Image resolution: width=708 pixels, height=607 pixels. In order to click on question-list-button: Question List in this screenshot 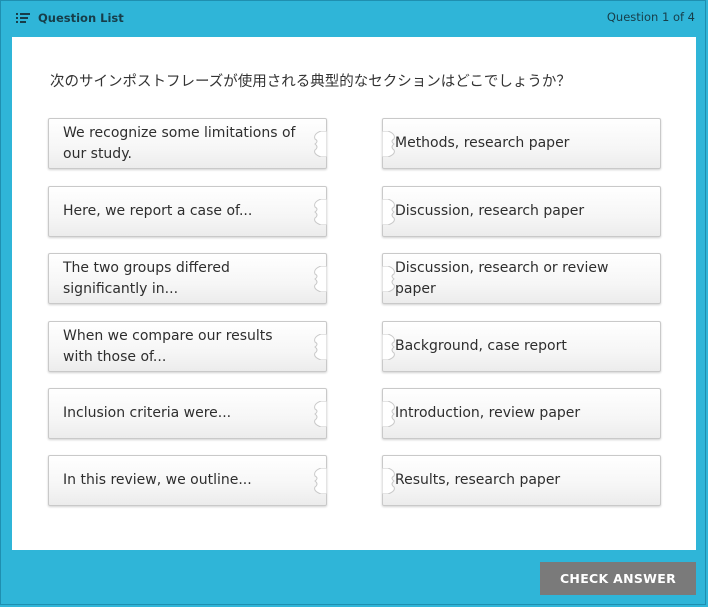, I will do `click(70, 18)`.